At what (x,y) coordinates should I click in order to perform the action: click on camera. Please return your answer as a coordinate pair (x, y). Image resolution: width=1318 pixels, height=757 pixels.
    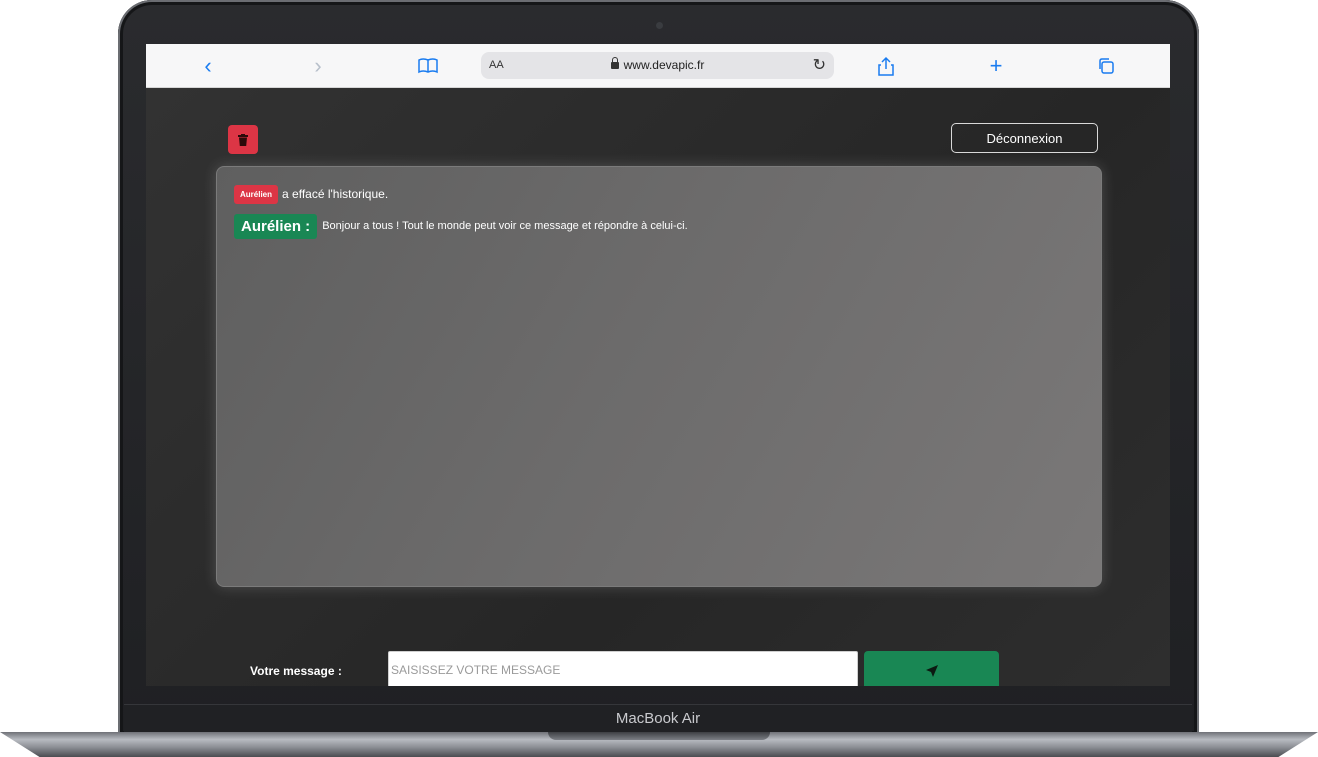
    Looking at the image, I should click on (659, 25).